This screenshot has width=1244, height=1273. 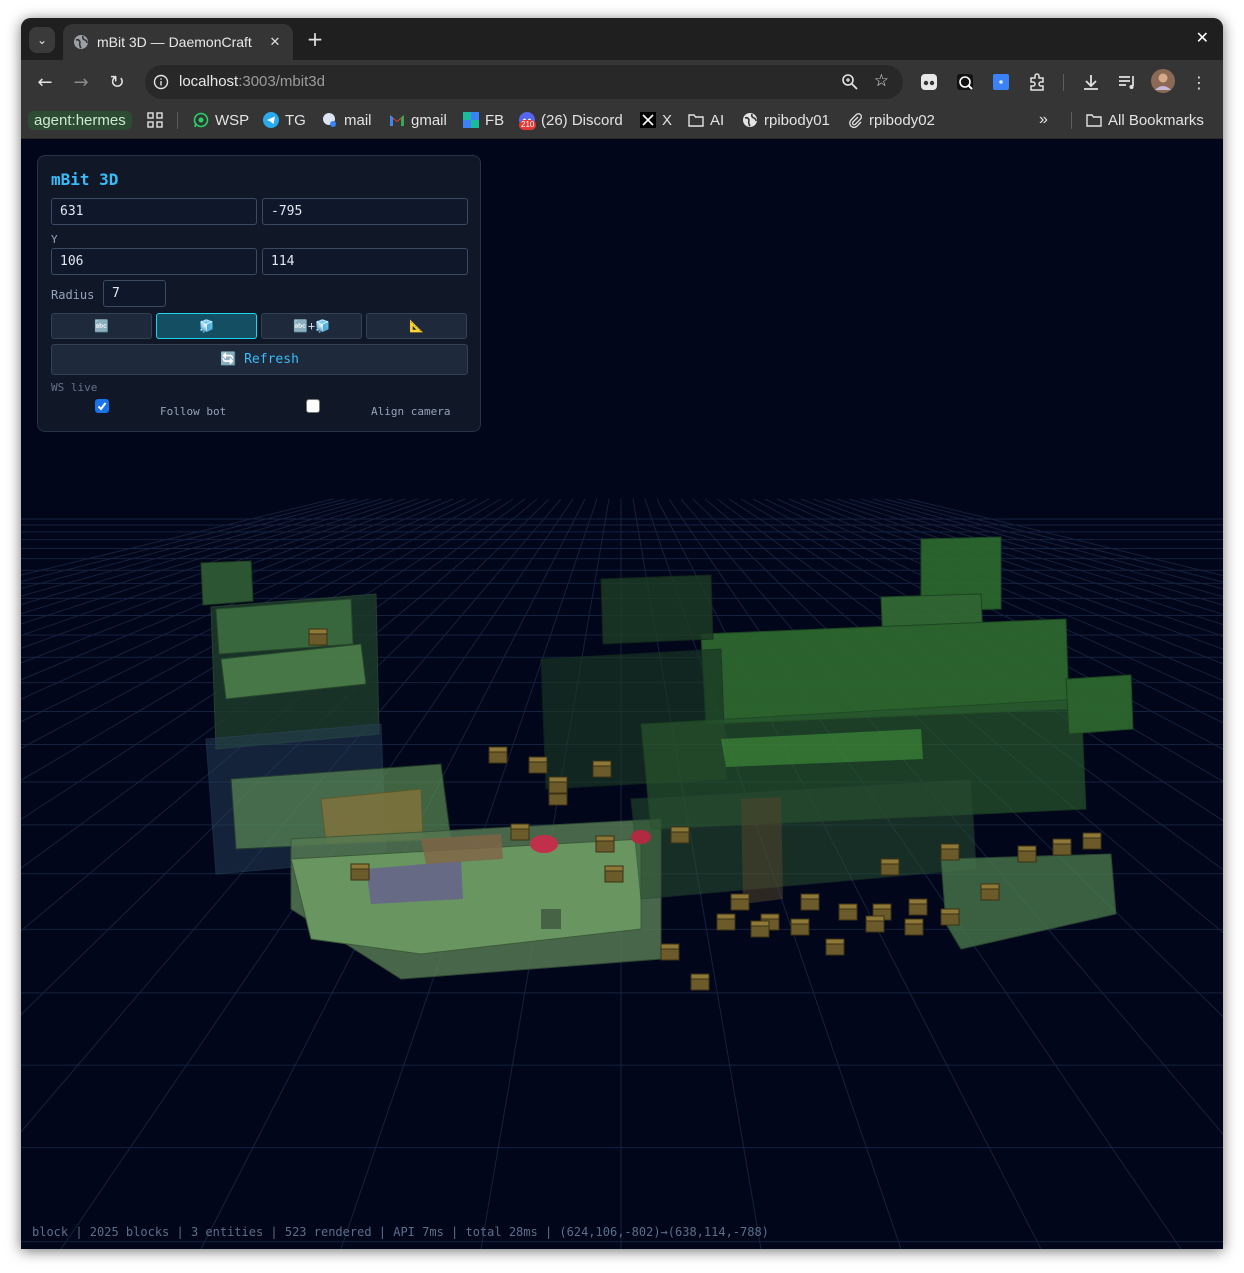 I want to click on new-tab-button: +, so click(x=315, y=39).